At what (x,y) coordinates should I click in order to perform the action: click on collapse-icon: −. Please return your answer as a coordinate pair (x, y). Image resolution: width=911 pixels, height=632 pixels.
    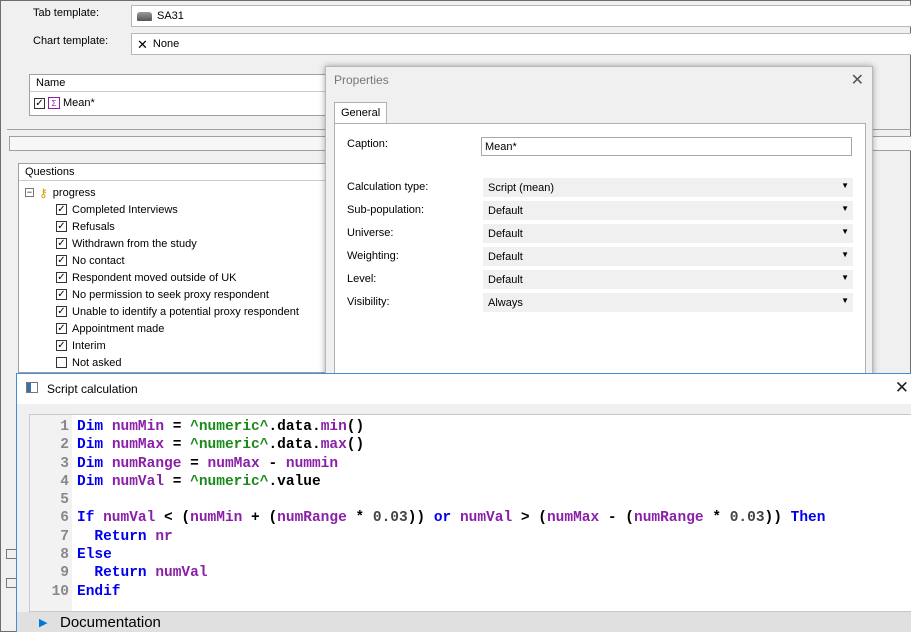
    Looking at the image, I should click on (29, 192).